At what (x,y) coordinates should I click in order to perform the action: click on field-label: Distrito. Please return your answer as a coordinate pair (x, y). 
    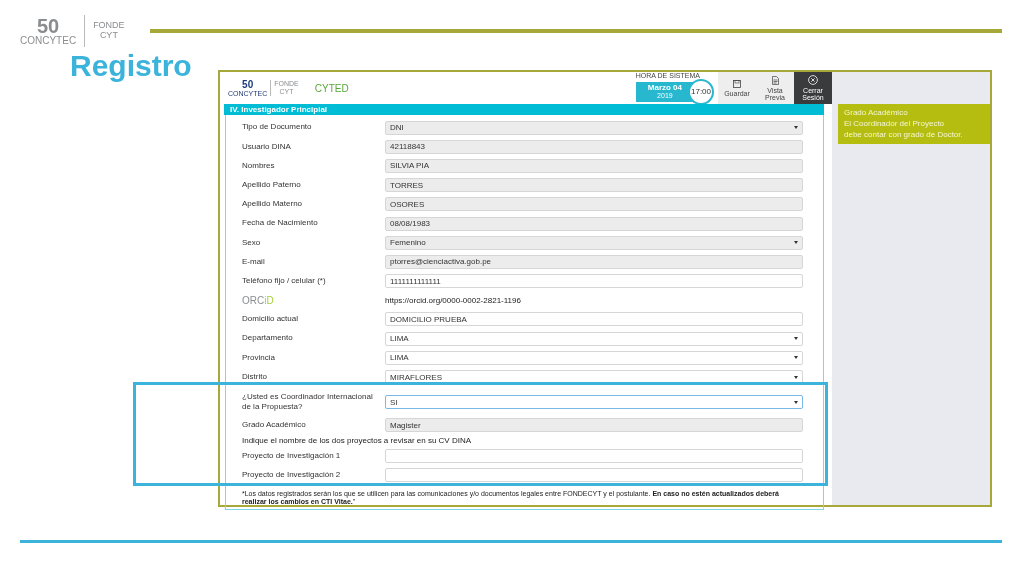
    Looking at the image, I should click on (255, 377).